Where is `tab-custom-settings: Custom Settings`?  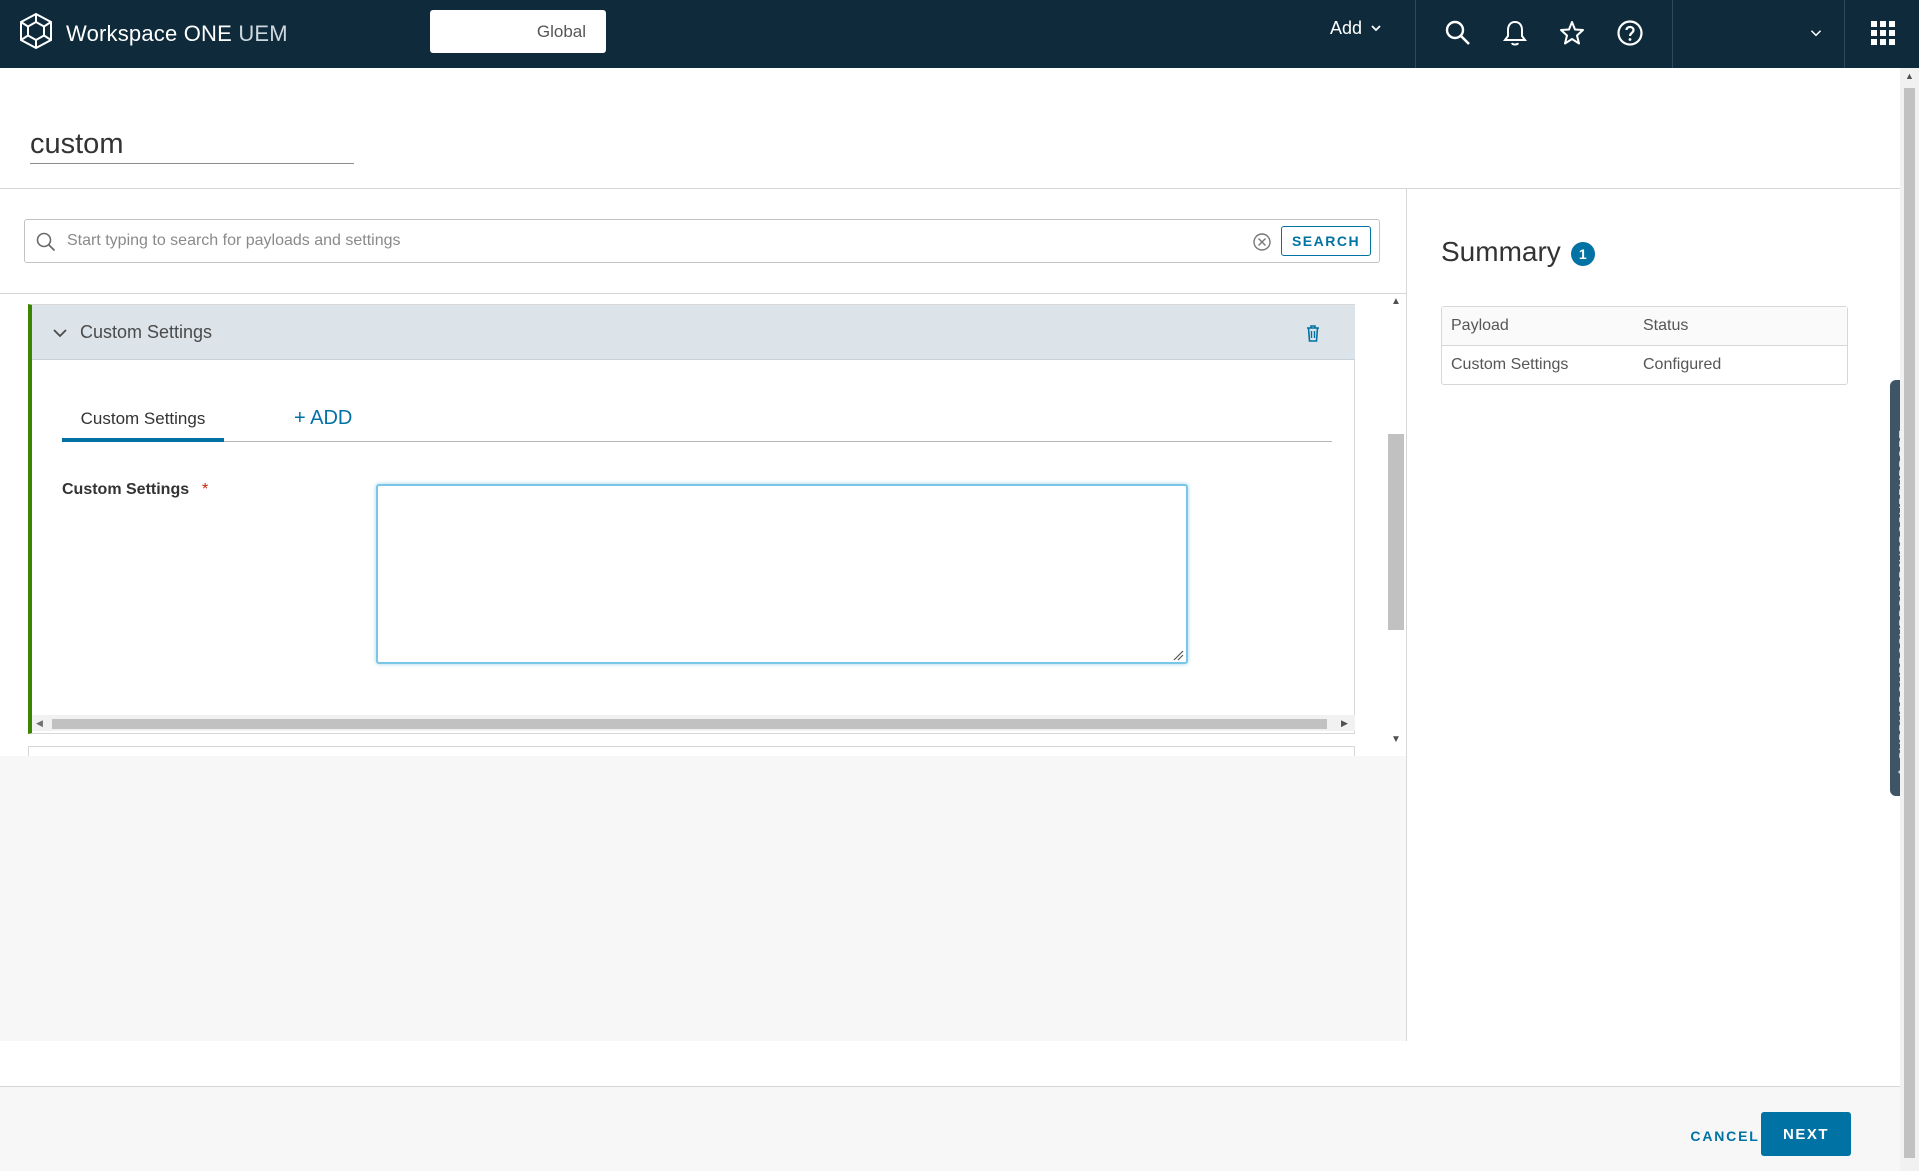
tab-custom-settings: Custom Settings is located at coordinates (143, 421).